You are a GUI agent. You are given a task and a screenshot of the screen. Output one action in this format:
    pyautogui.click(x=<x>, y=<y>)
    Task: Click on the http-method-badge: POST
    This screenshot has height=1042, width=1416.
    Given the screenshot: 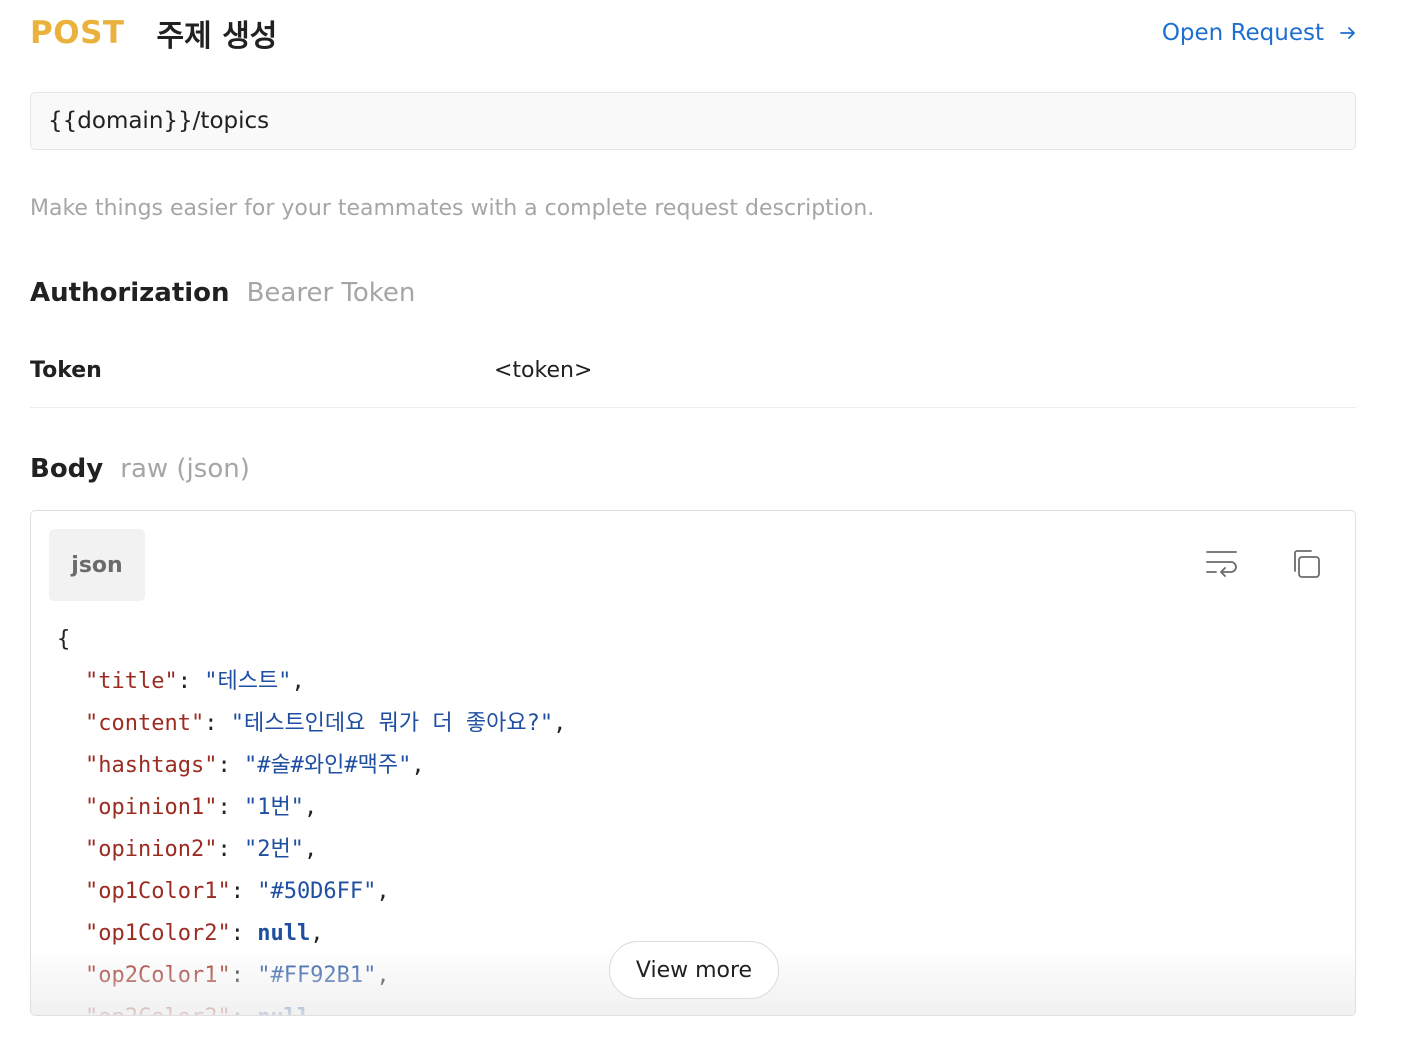 What is the action you would take?
    pyautogui.click(x=77, y=33)
    